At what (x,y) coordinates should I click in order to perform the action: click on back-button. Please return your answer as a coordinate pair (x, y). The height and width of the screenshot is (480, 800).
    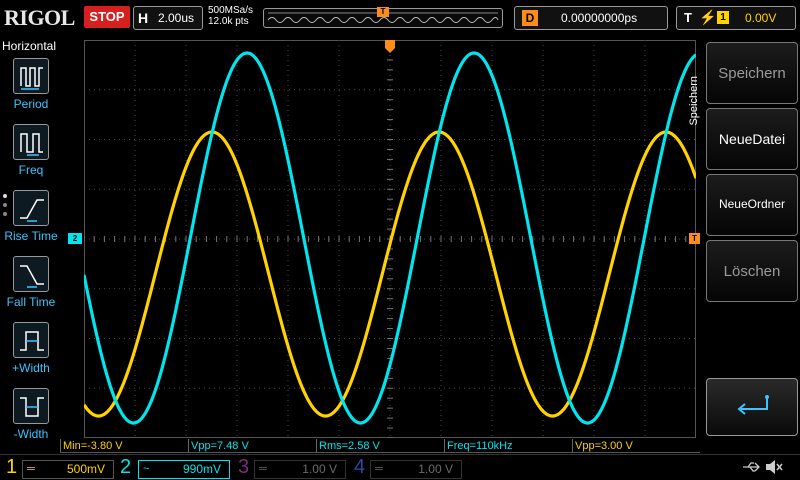
    Looking at the image, I should click on (752, 407).